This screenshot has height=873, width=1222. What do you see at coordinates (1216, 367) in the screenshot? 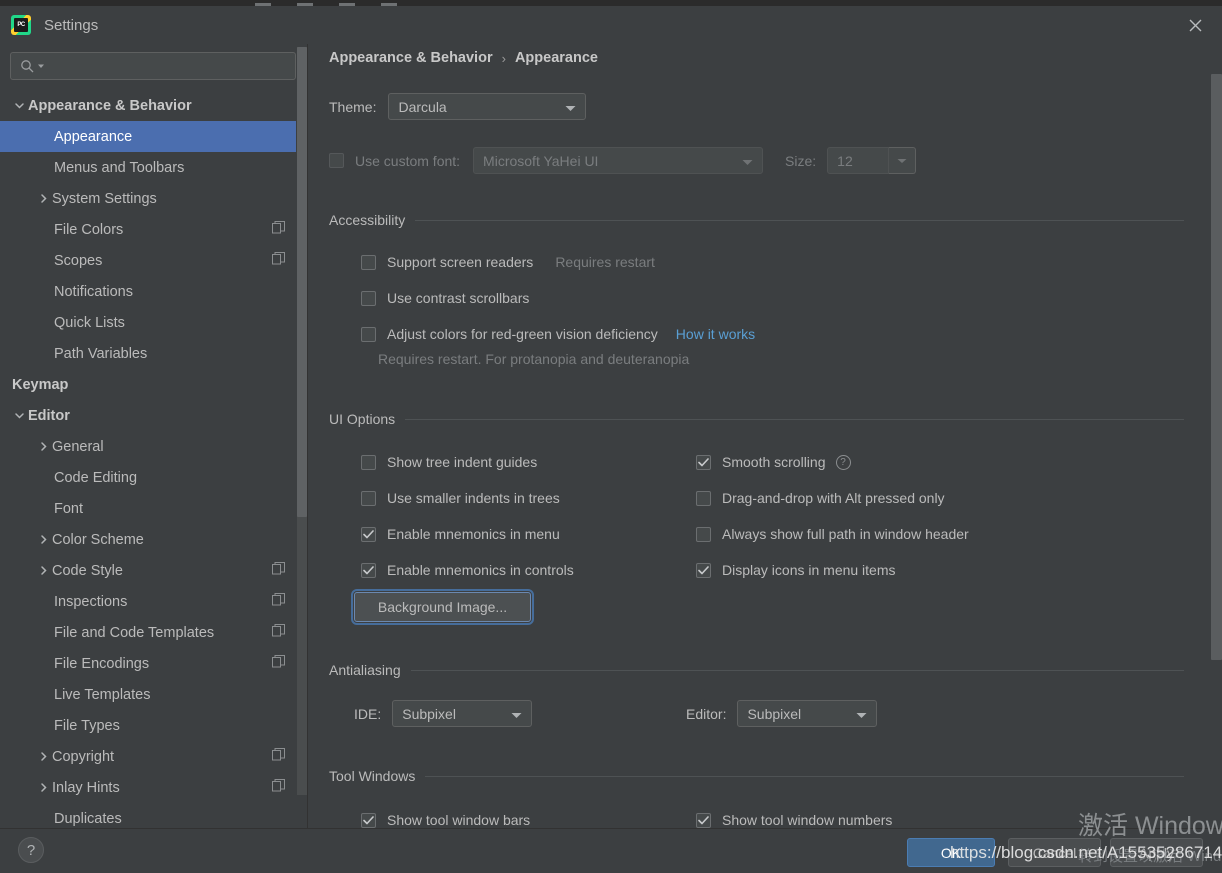
I see `main-scrollbar-thumb` at bounding box center [1216, 367].